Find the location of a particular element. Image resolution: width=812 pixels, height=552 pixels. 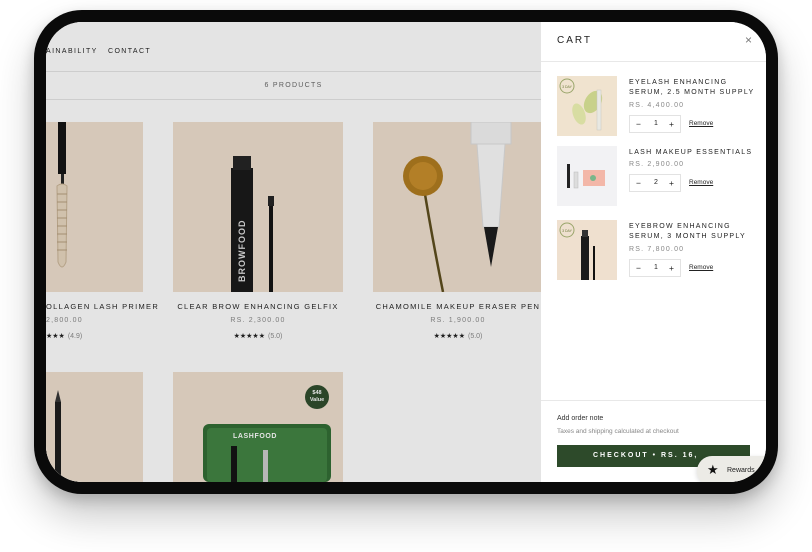

cart-item-name: LASH MAKEUP ESSENTIALS is located at coordinates (693, 153).